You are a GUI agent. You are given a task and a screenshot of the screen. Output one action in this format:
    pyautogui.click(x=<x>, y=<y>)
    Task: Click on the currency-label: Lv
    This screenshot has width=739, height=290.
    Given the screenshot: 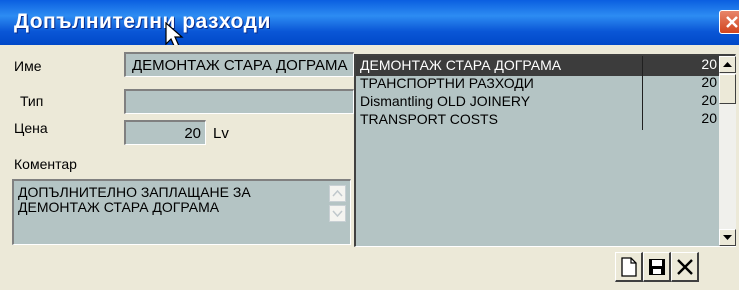 What is the action you would take?
    pyautogui.click(x=221, y=133)
    